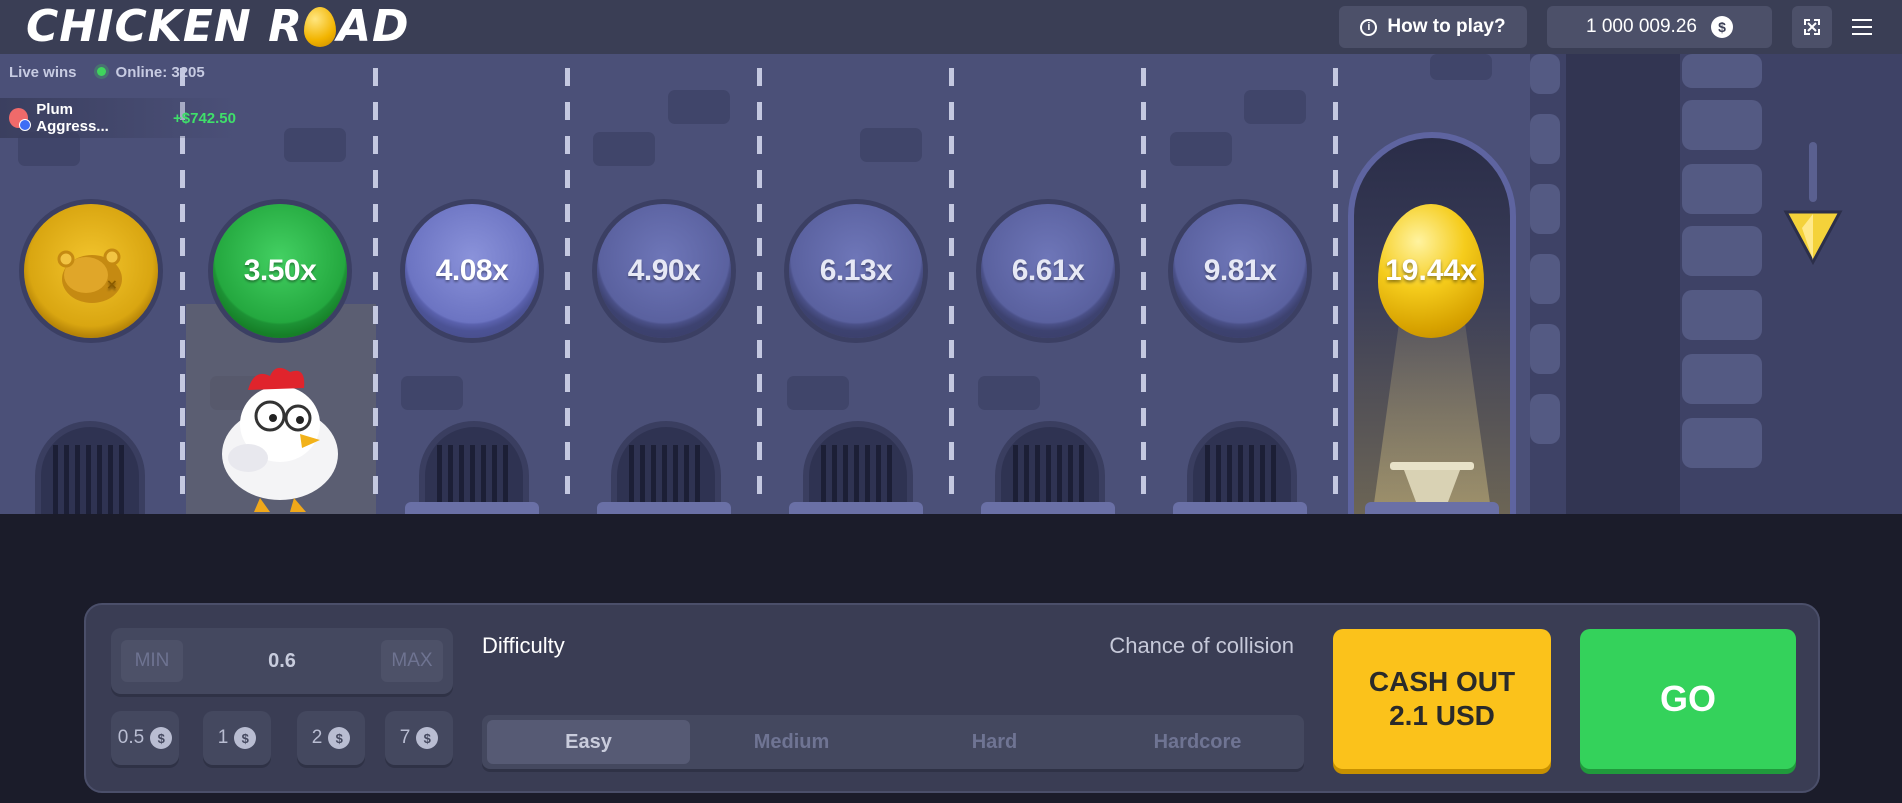  What do you see at coordinates (1688, 699) in the screenshot?
I see `go-button: GO` at bounding box center [1688, 699].